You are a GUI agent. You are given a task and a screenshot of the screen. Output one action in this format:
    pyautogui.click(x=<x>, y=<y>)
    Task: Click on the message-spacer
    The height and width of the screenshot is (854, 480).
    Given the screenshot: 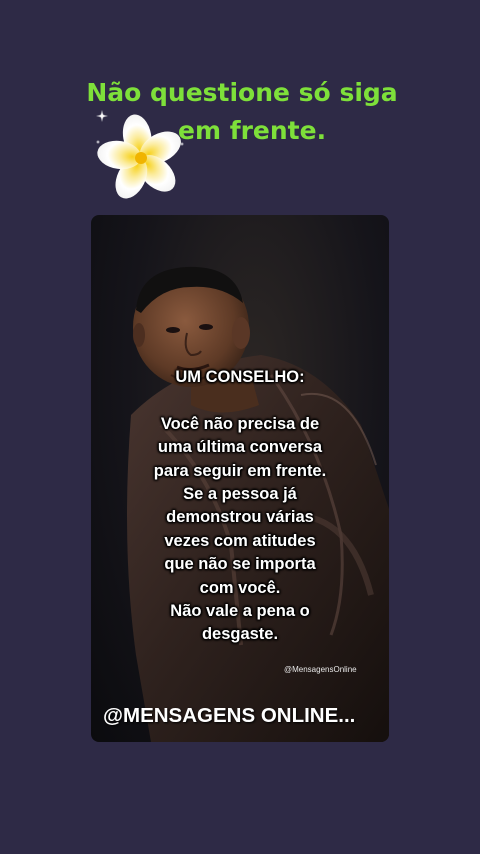 What is the action you would take?
    pyautogui.click(x=240, y=400)
    